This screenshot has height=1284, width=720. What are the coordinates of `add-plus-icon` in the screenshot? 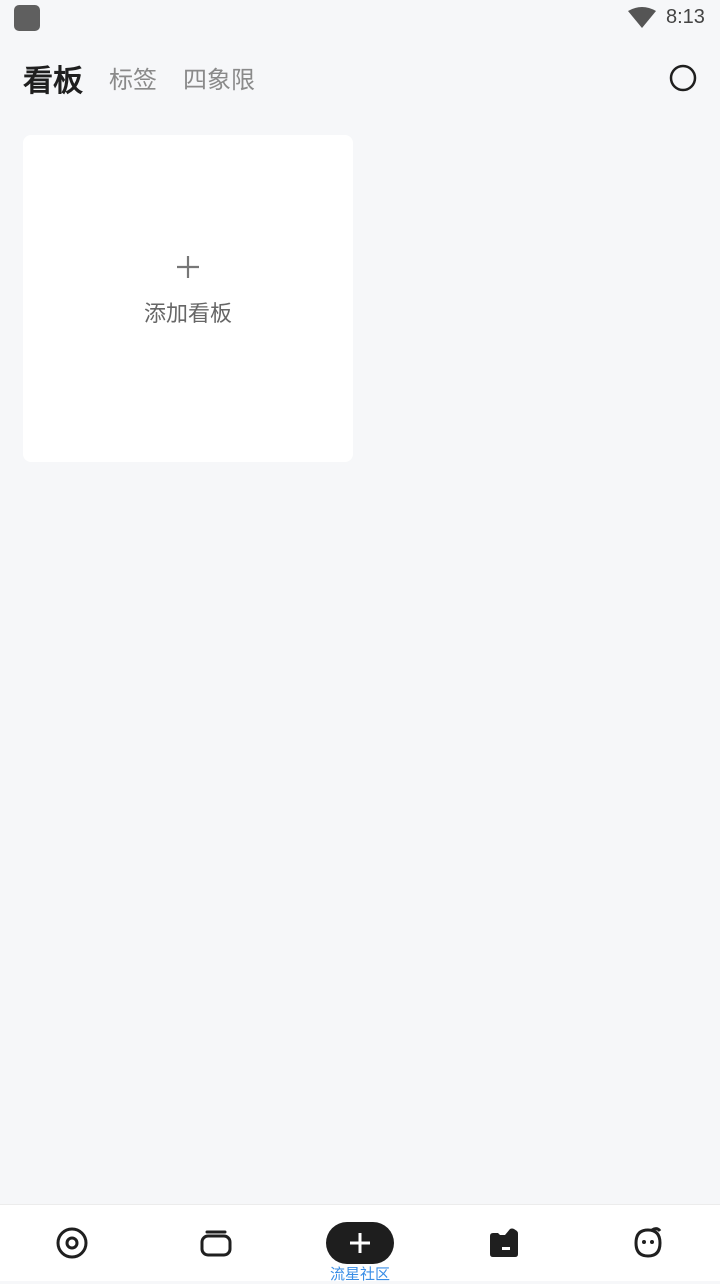 It's located at (360, 1243).